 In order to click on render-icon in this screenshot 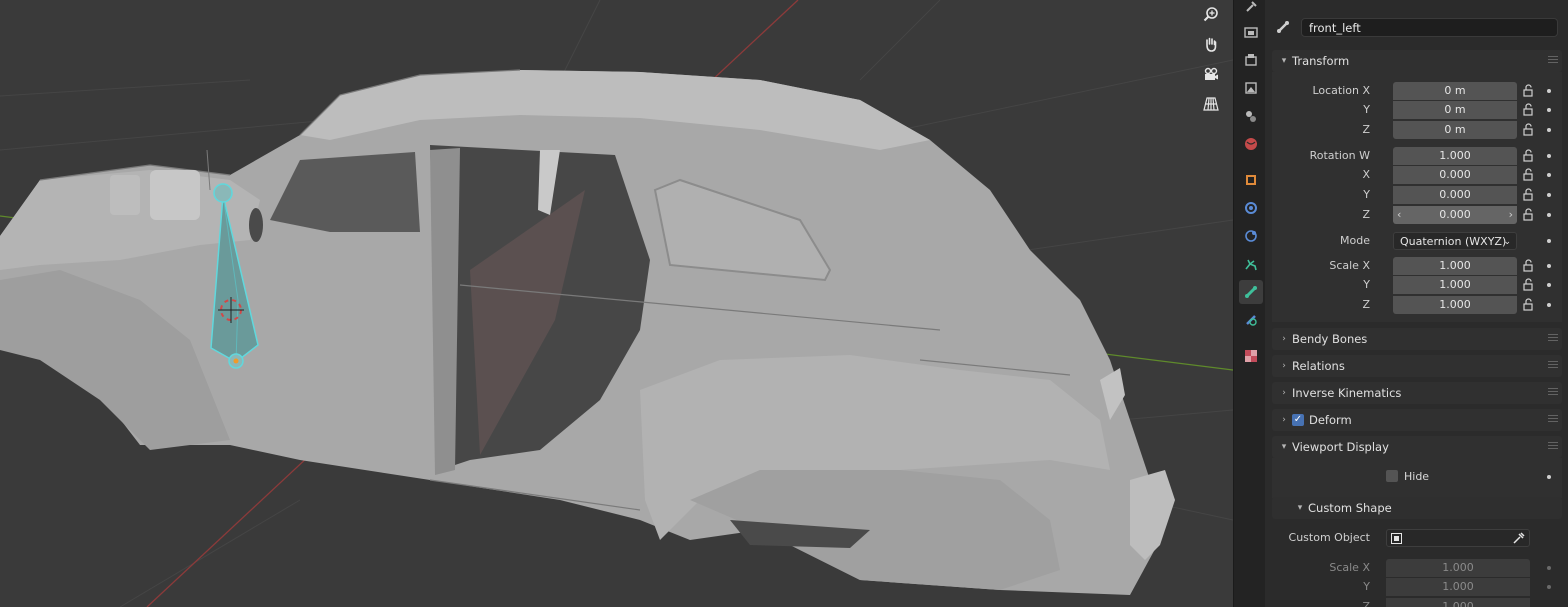, I will do `click(1251, 32)`.